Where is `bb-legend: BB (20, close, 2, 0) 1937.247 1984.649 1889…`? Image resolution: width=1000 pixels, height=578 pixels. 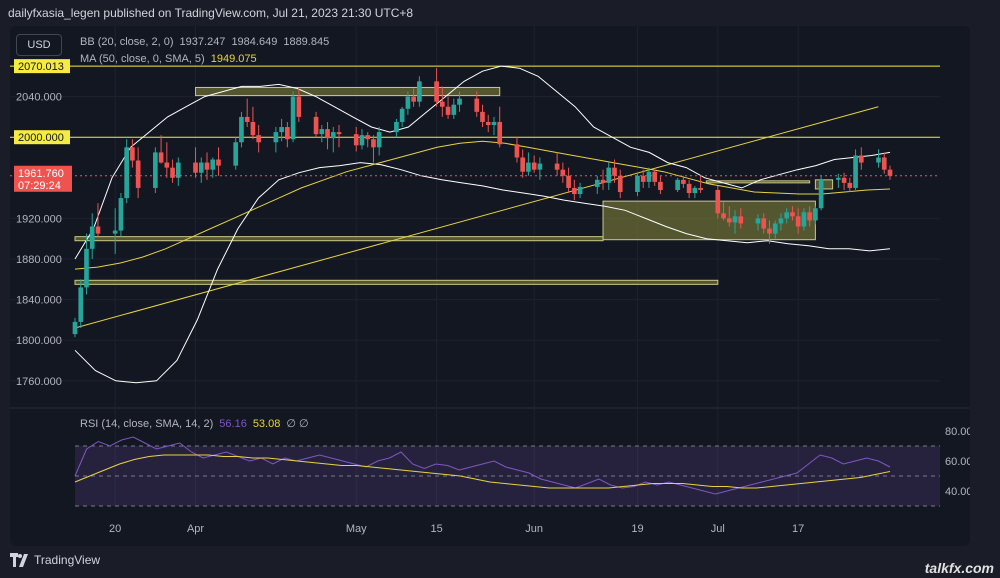 bb-legend: BB (20, close, 2, 0) 1937.247 1984.649 1889… is located at coordinates (204, 42).